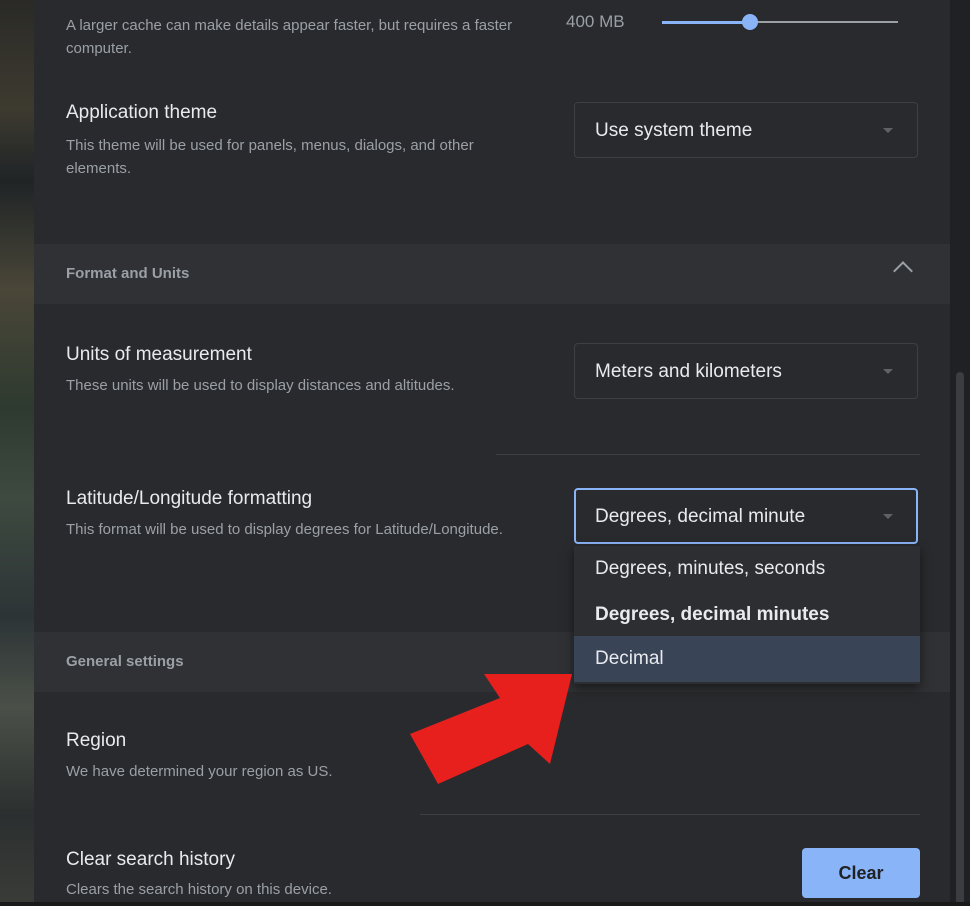  What do you see at coordinates (710, 568) in the screenshot?
I see `dropdown-option-label: Degrees, minutes, seconds` at bounding box center [710, 568].